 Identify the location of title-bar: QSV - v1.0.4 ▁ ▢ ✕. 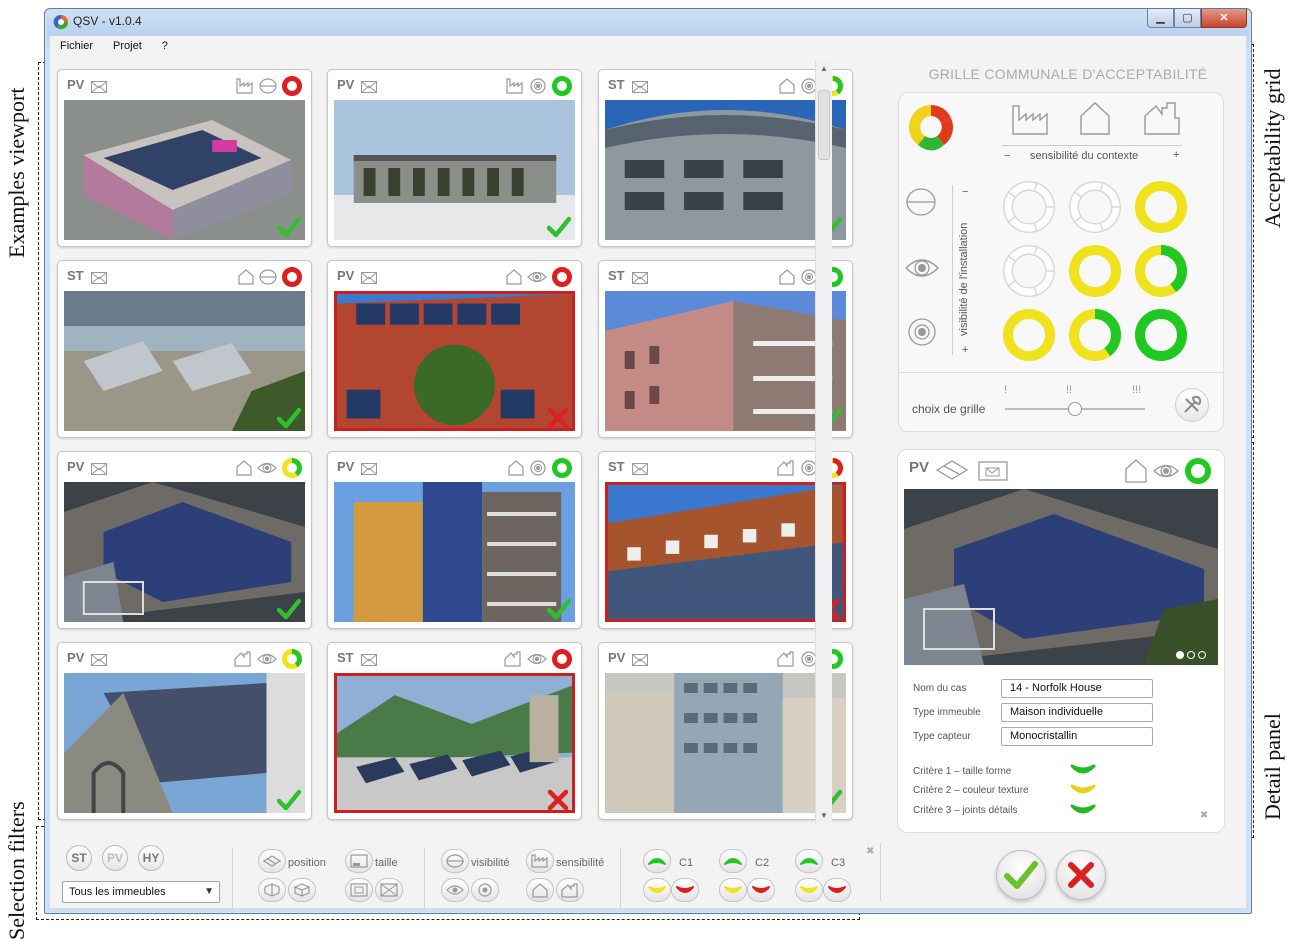
(648, 22).